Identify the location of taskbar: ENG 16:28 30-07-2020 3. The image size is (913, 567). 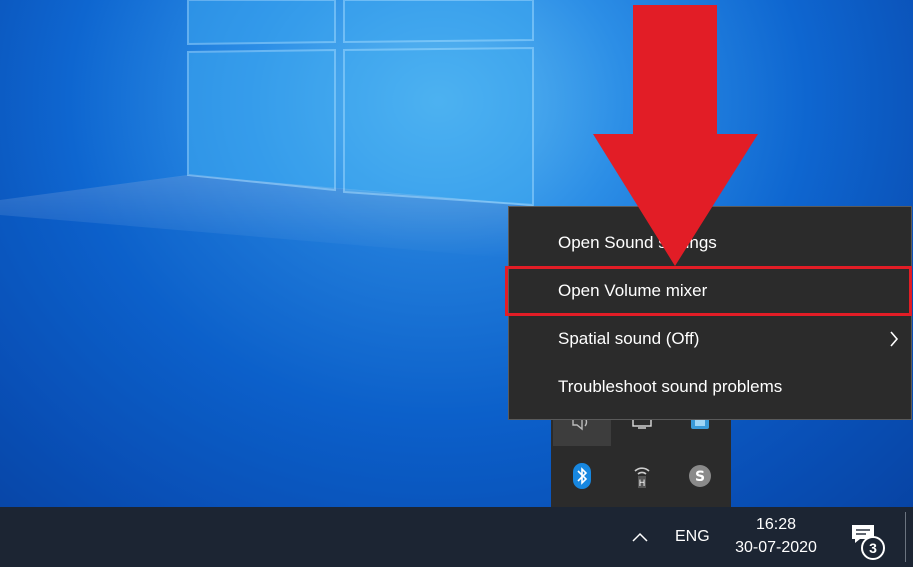
(456, 537).